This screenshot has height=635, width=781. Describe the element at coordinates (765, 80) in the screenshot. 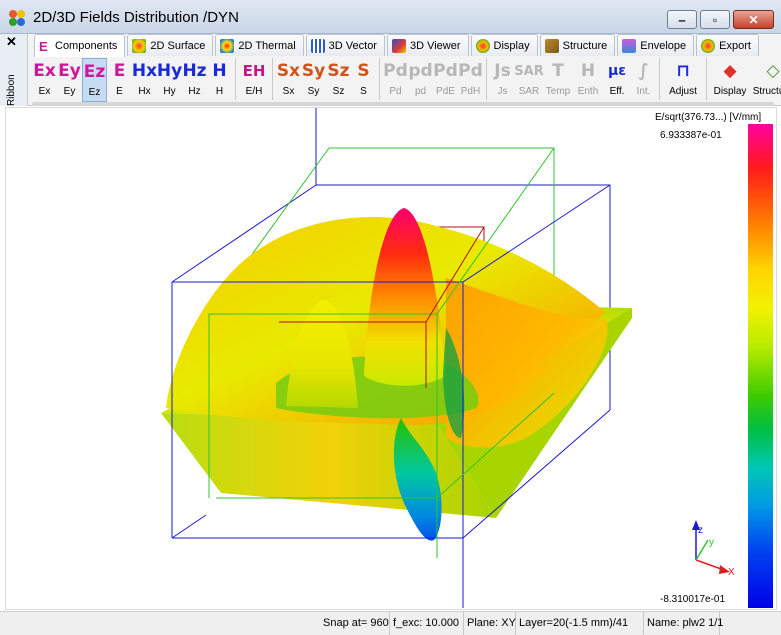

I see `tool-structure: ◇ Structure` at that location.